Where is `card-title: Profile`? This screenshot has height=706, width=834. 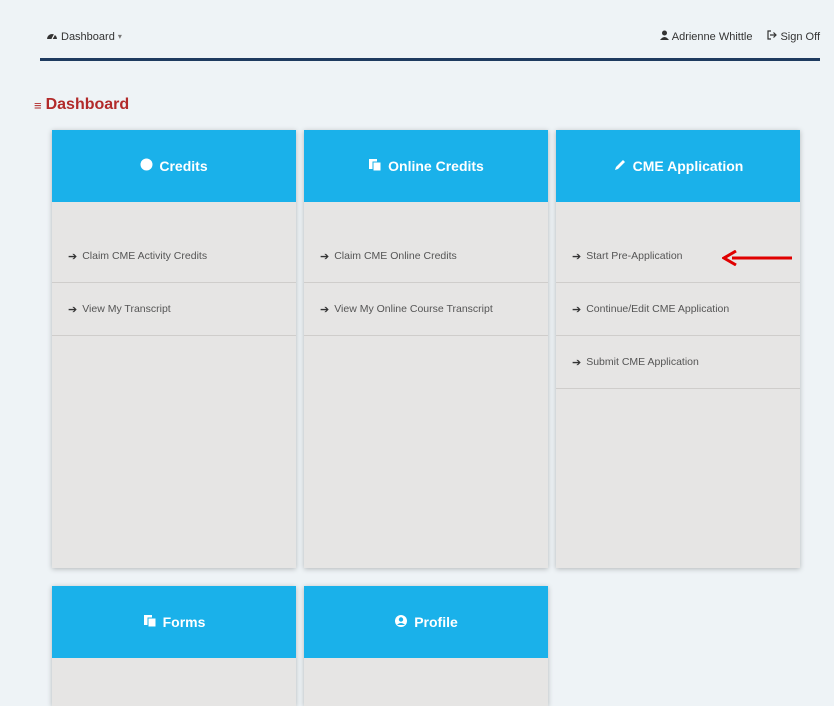
card-title: Profile is located at coordinates (436, 622).